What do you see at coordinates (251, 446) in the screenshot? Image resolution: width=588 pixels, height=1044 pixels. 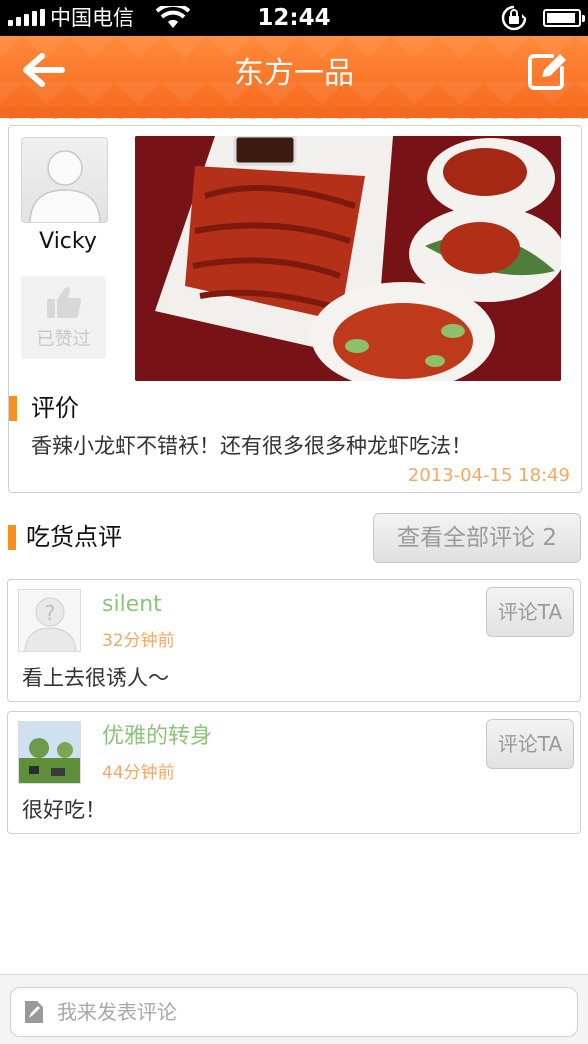 I see `review-text: 香辣小龙虾不错袄！还有很多很多种龙虾吃法！` at bounding box center [251, 446].